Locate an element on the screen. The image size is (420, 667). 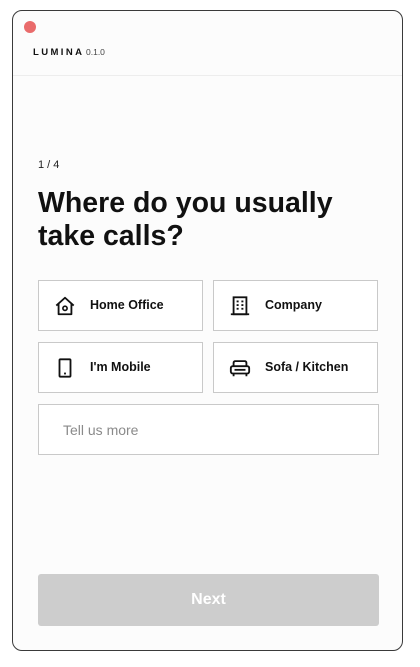
option-mobile: I'm Mobile is located at coordinates (120, 367).